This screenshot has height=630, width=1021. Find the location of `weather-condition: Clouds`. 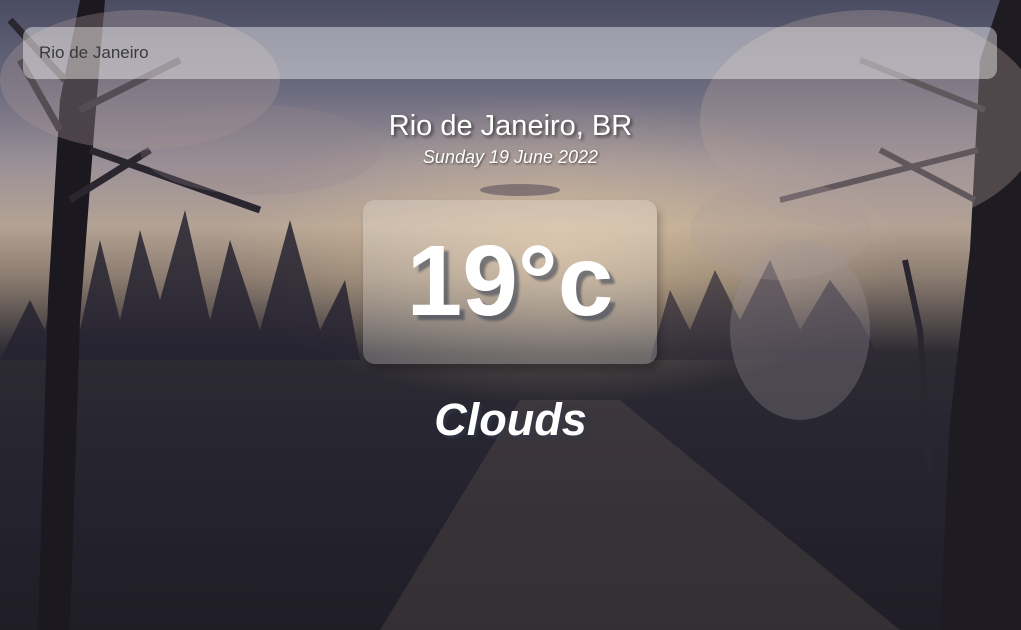

weather-condition: Clouds is located at coordinates (510, 419).